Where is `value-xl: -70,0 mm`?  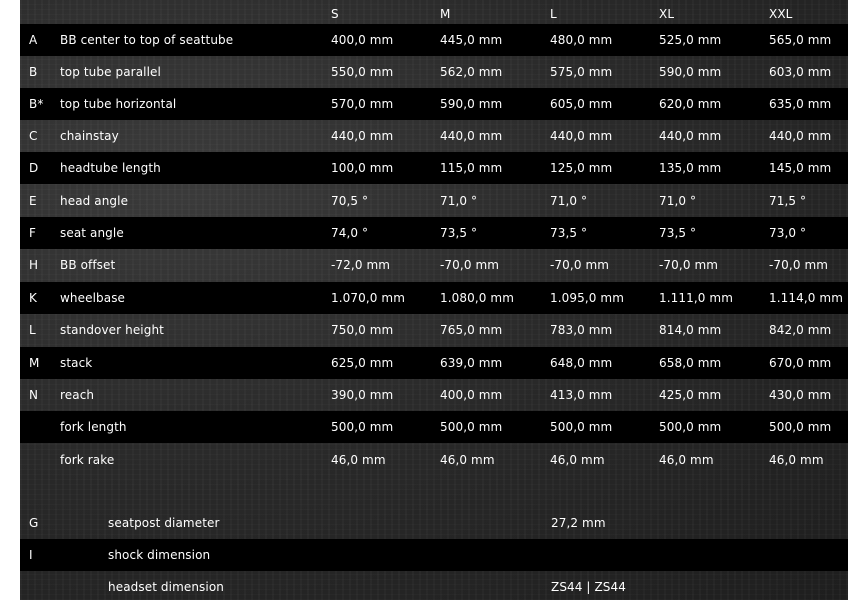
value-xl: -70,0 mm is located at coordinates (689, 265).